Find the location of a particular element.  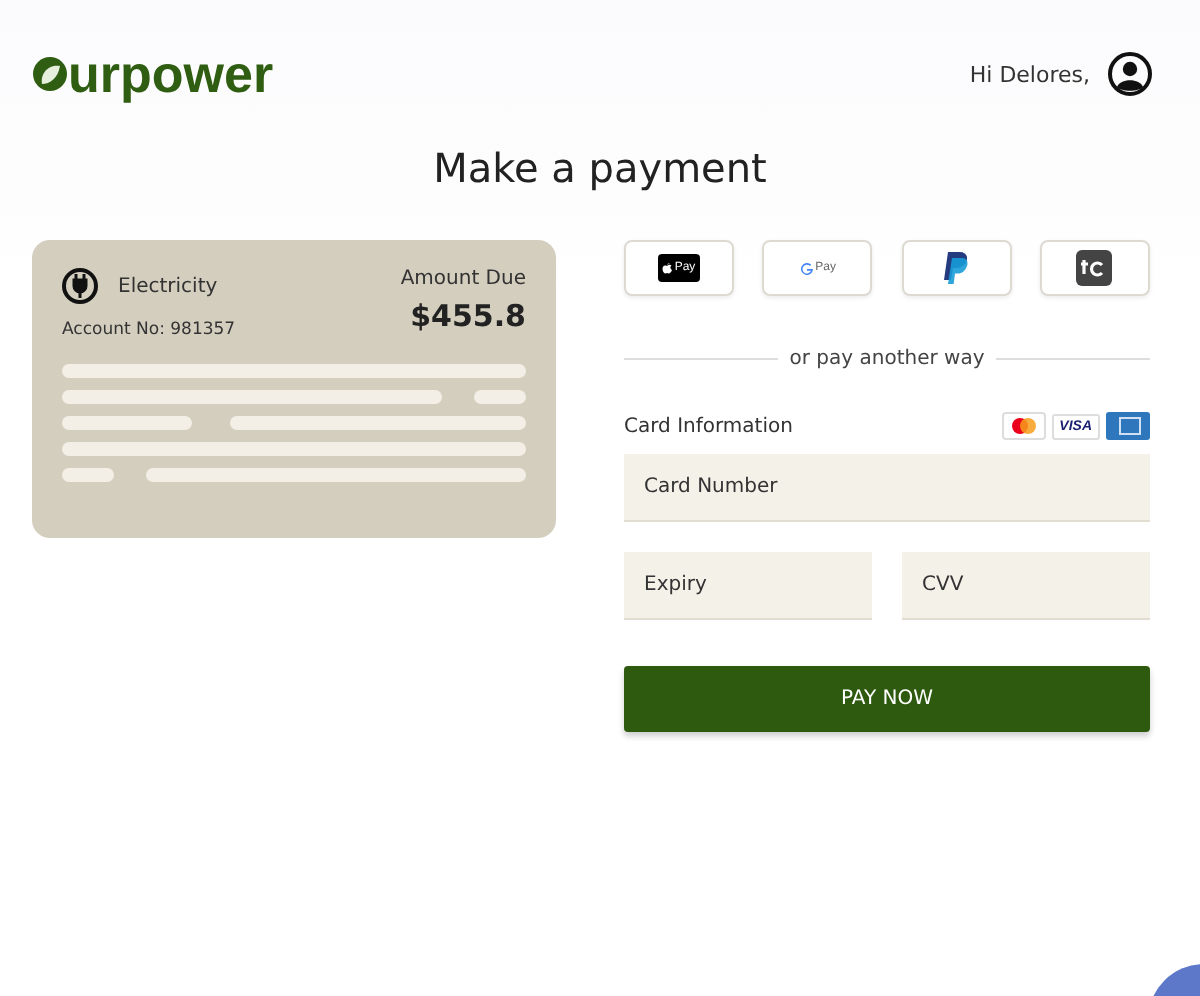

service-name: Electricity is located at coordinates (168, 286).